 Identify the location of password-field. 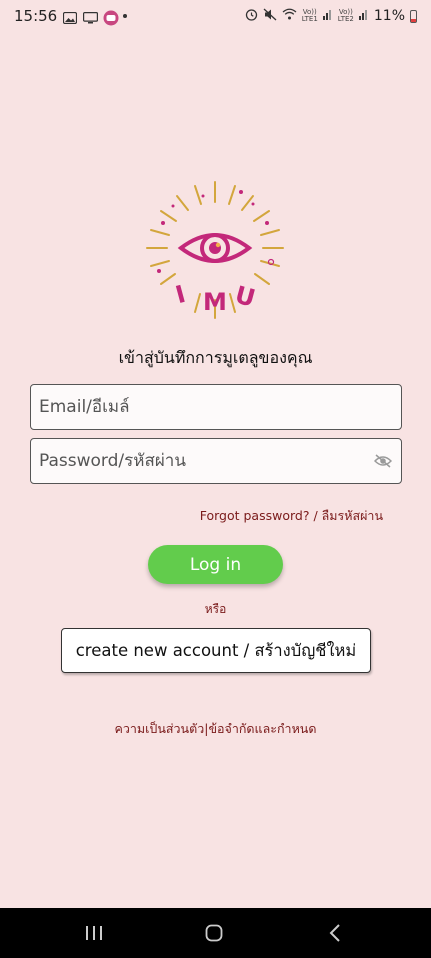
(216, 461).